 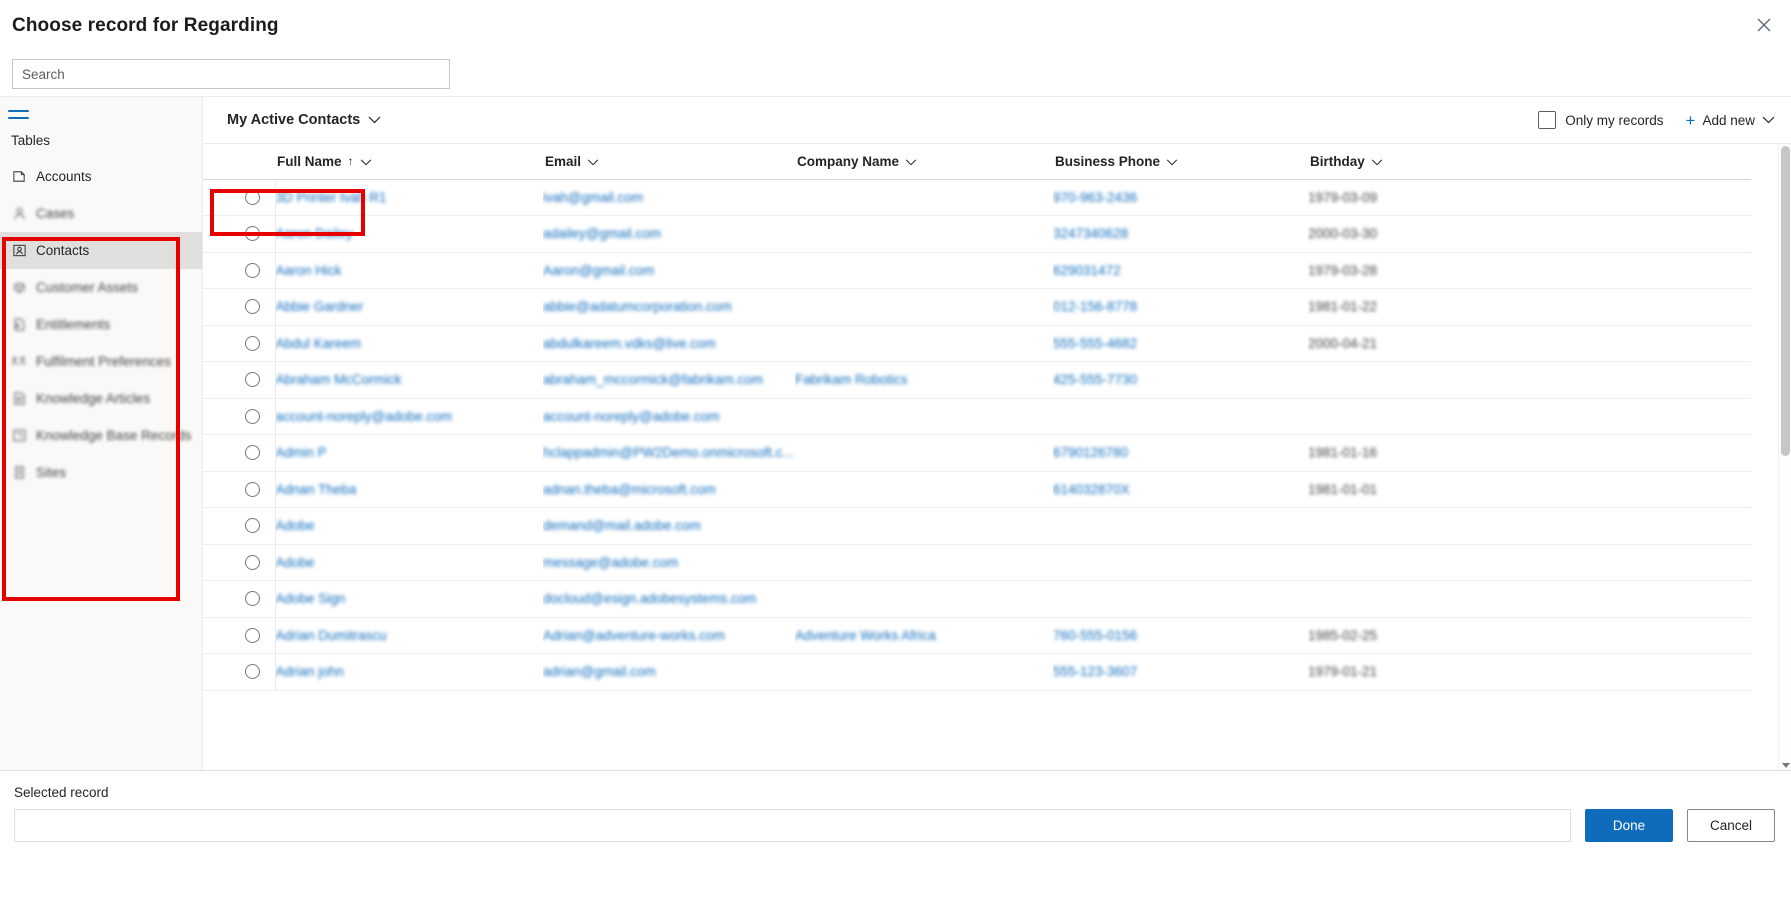 What do you see at coordinates (101, 213) in the screenshot?
I see `sidebar-item-cases: Cases` at bounding box center [101, 213].